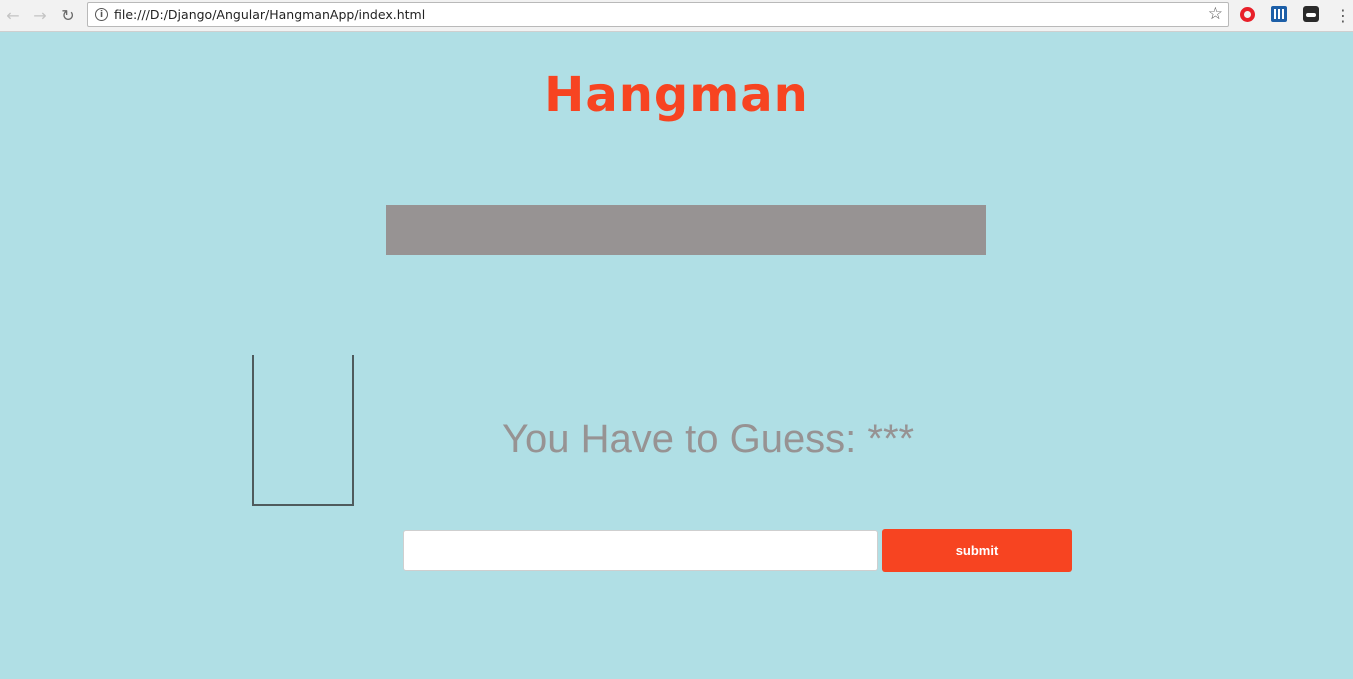  Describe the element at coordinates (1279, 14) in the screenshot. I see `bar-chart-extension-icon` at that location.